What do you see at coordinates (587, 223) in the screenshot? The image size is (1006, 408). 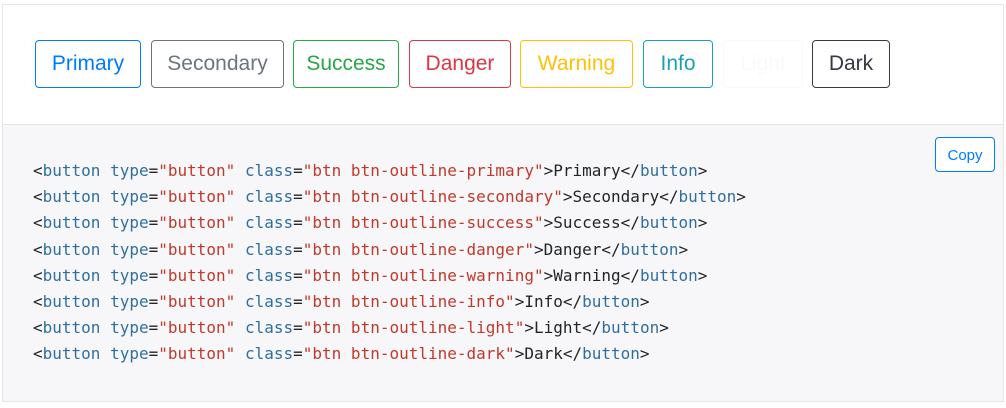 I see `code-token: Success` at bounding box center [587, 223].